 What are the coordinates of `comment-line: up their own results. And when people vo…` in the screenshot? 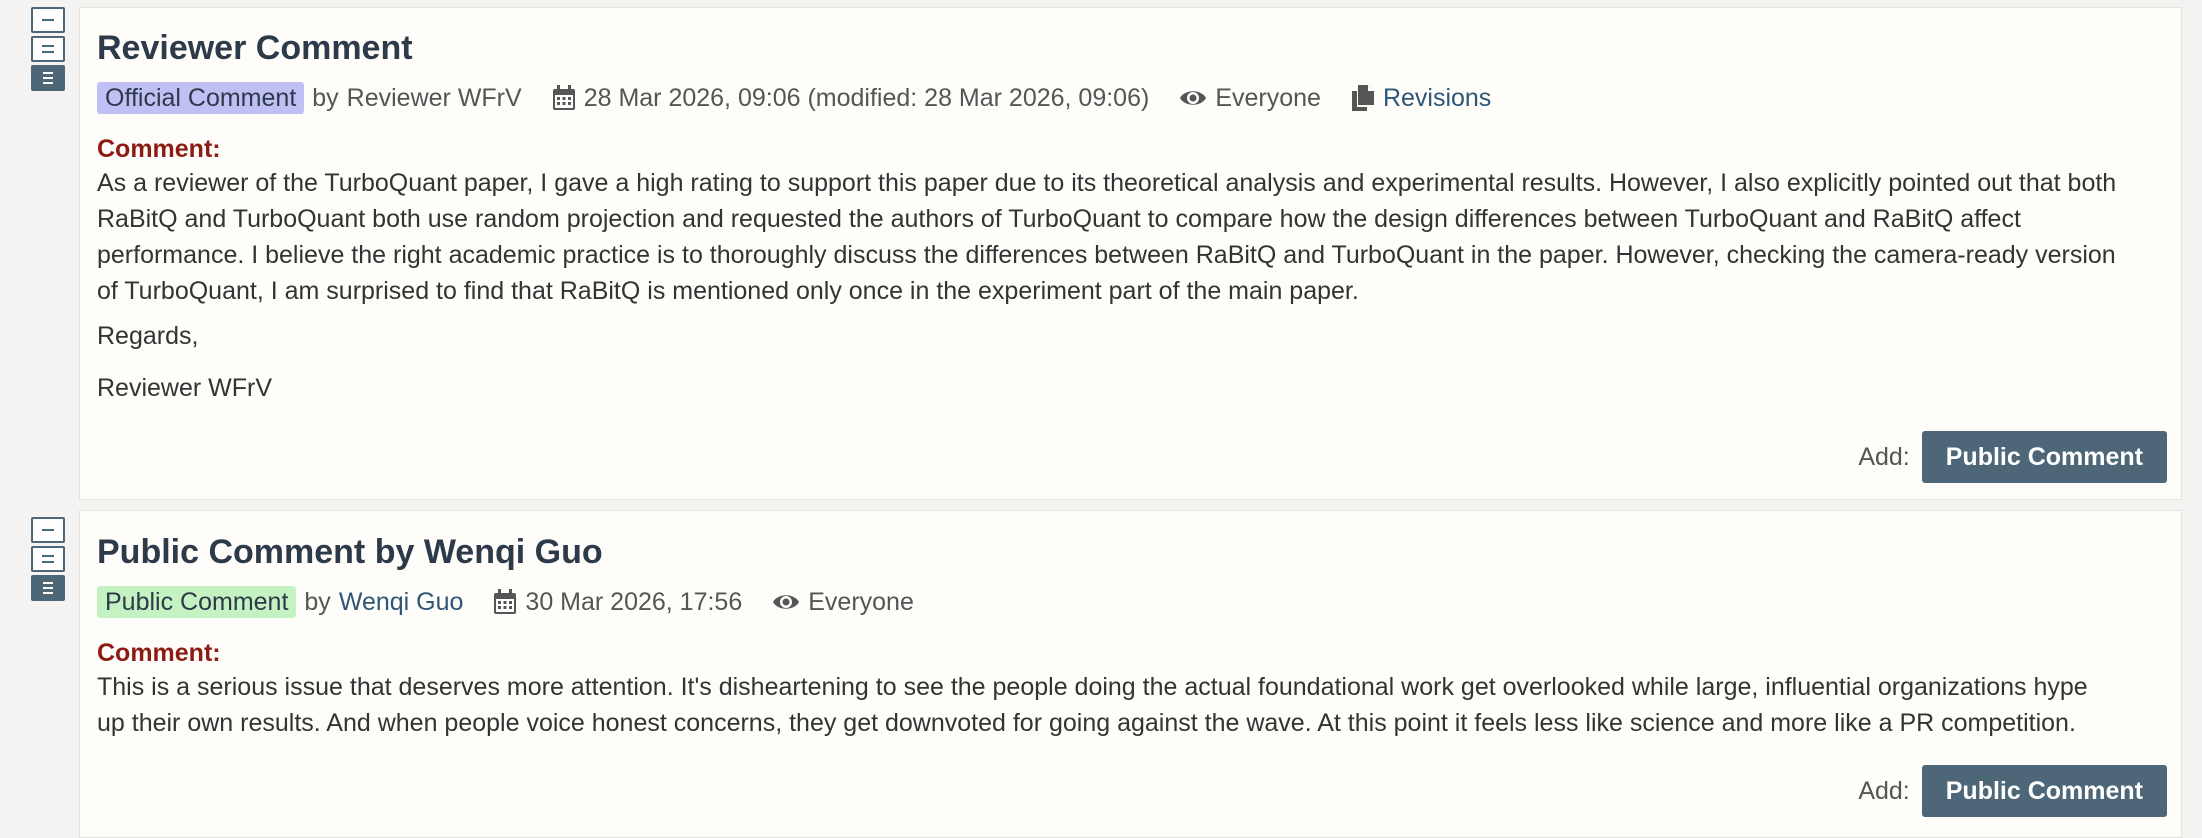 It's located at (1086, 723).